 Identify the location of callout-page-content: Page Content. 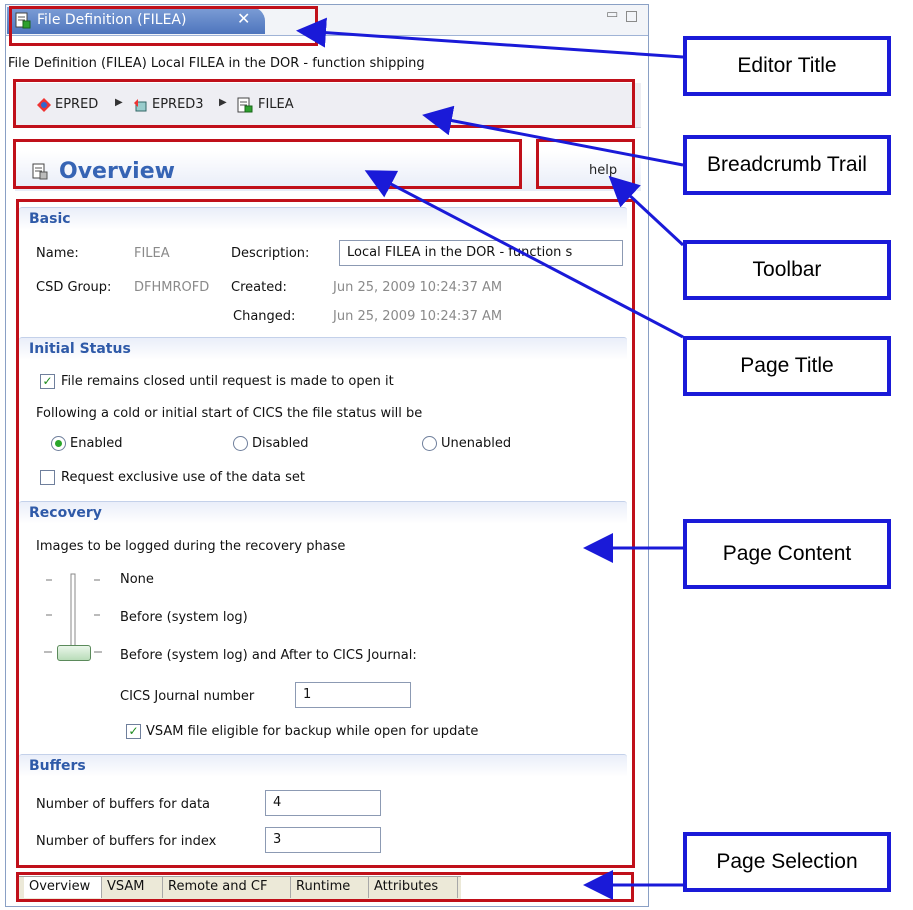
(787, 554).